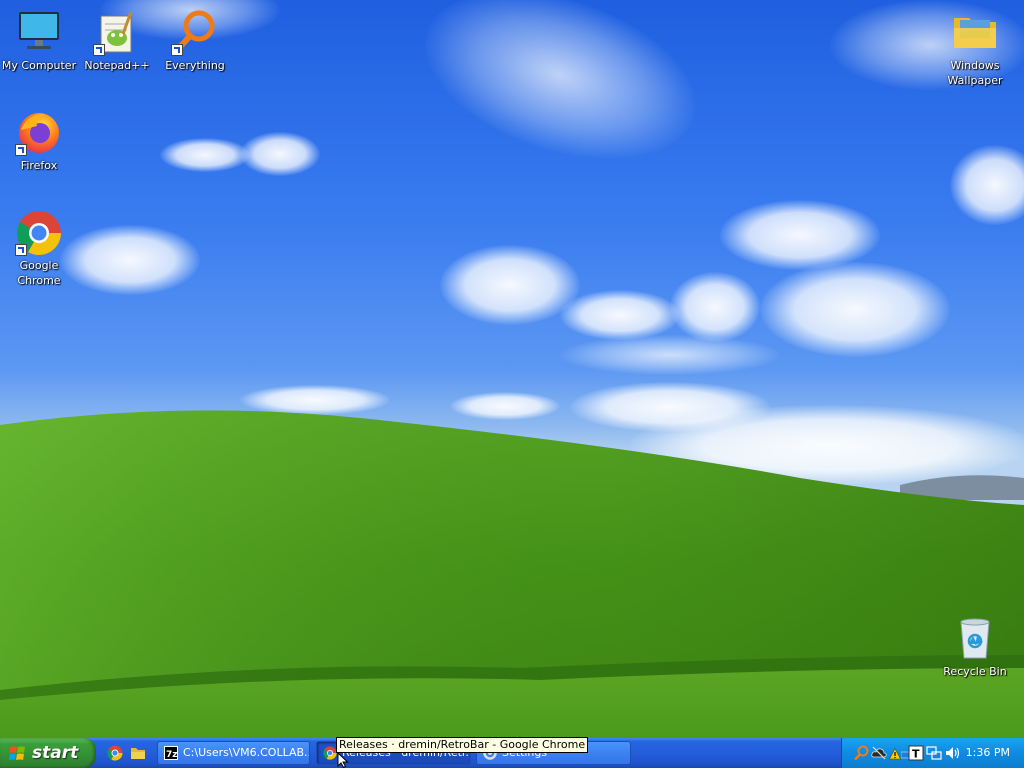 The image size is (1024, 768). I want to click on notepadpp-icon, so click(117, 32).